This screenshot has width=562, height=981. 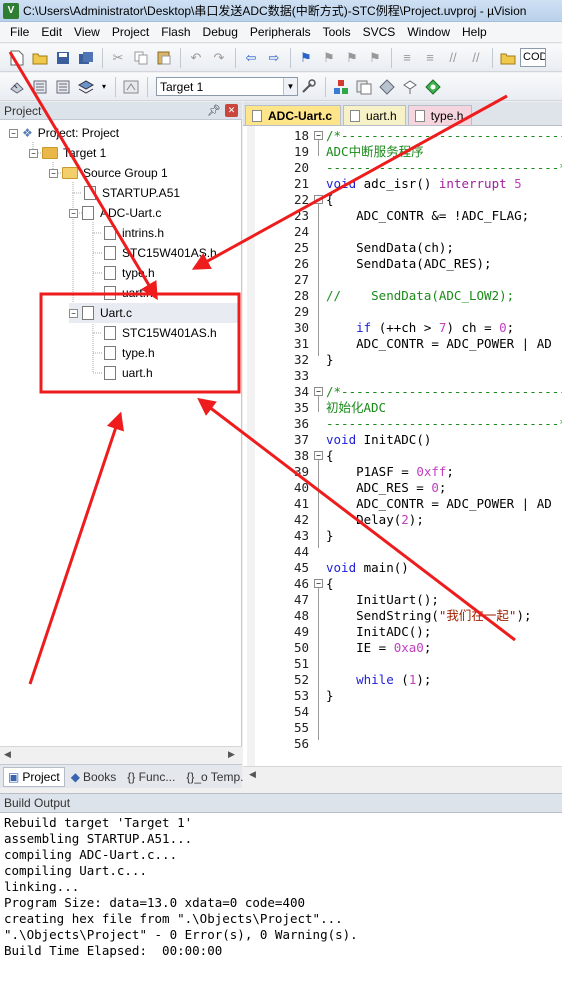 I want to click on menu-window: Window, so click(x=428, y=32).